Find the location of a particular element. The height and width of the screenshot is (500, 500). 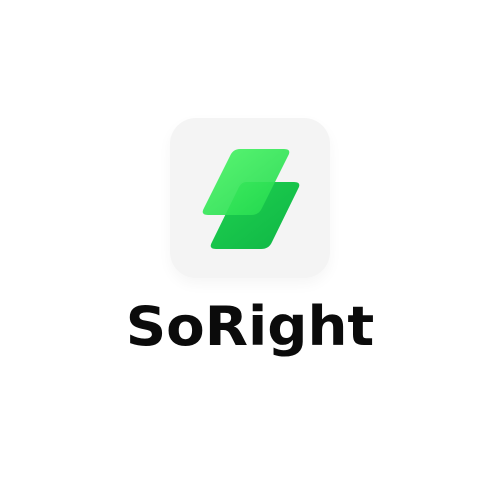

app-icon-tile is located at coordinates (250, 198).